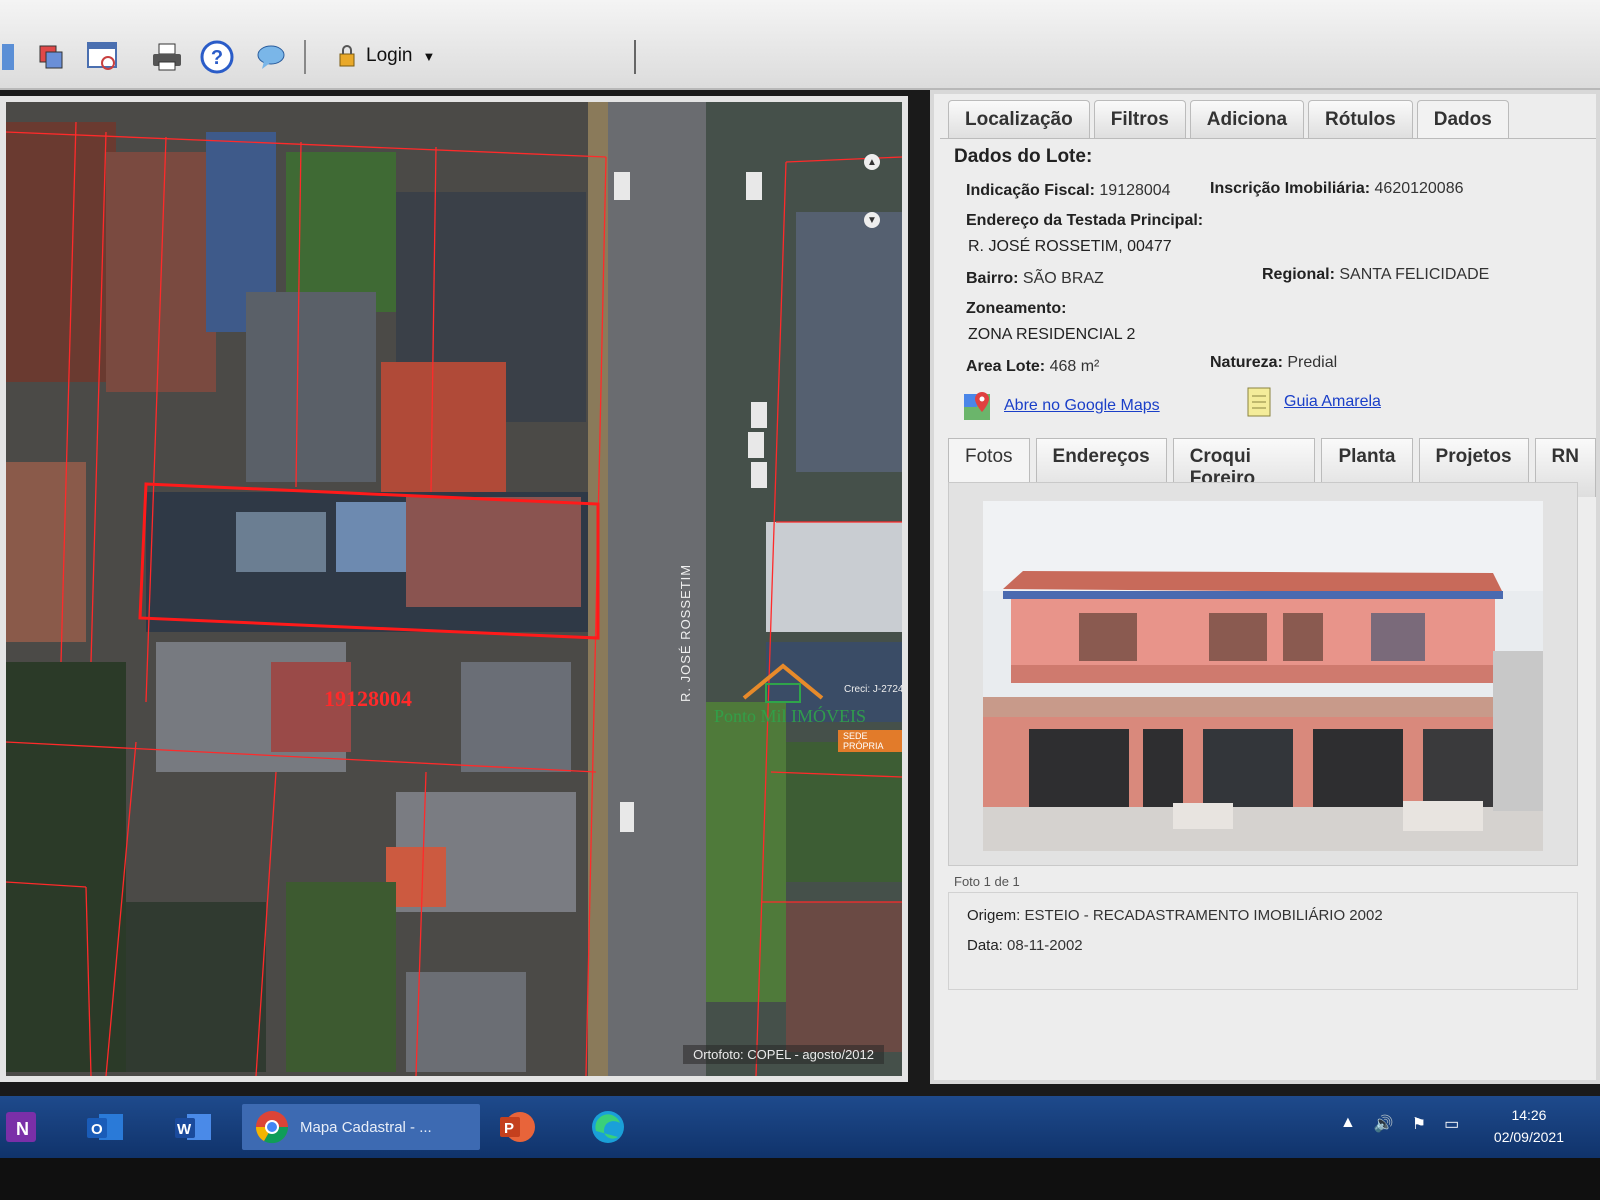 This screenshot has width=1600, height=1200. I want to click on google-maps-link-row: Abre no Google Maps, so click(1061, 406).